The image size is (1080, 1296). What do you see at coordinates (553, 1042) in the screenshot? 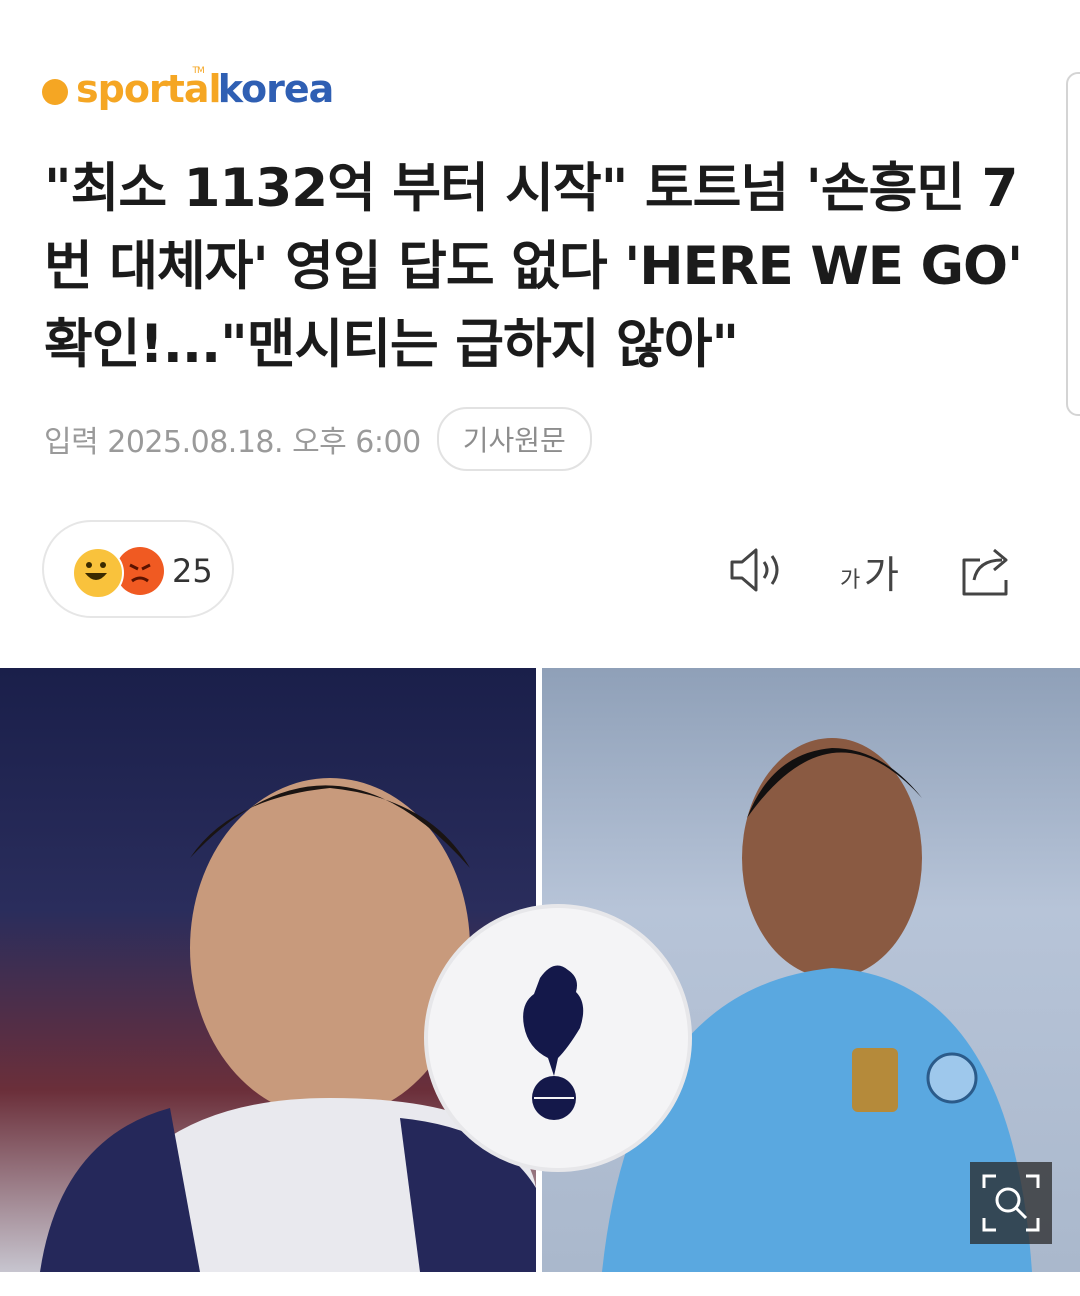
I see `tottenham-crest-icon` at bounding box center [553, 1042].